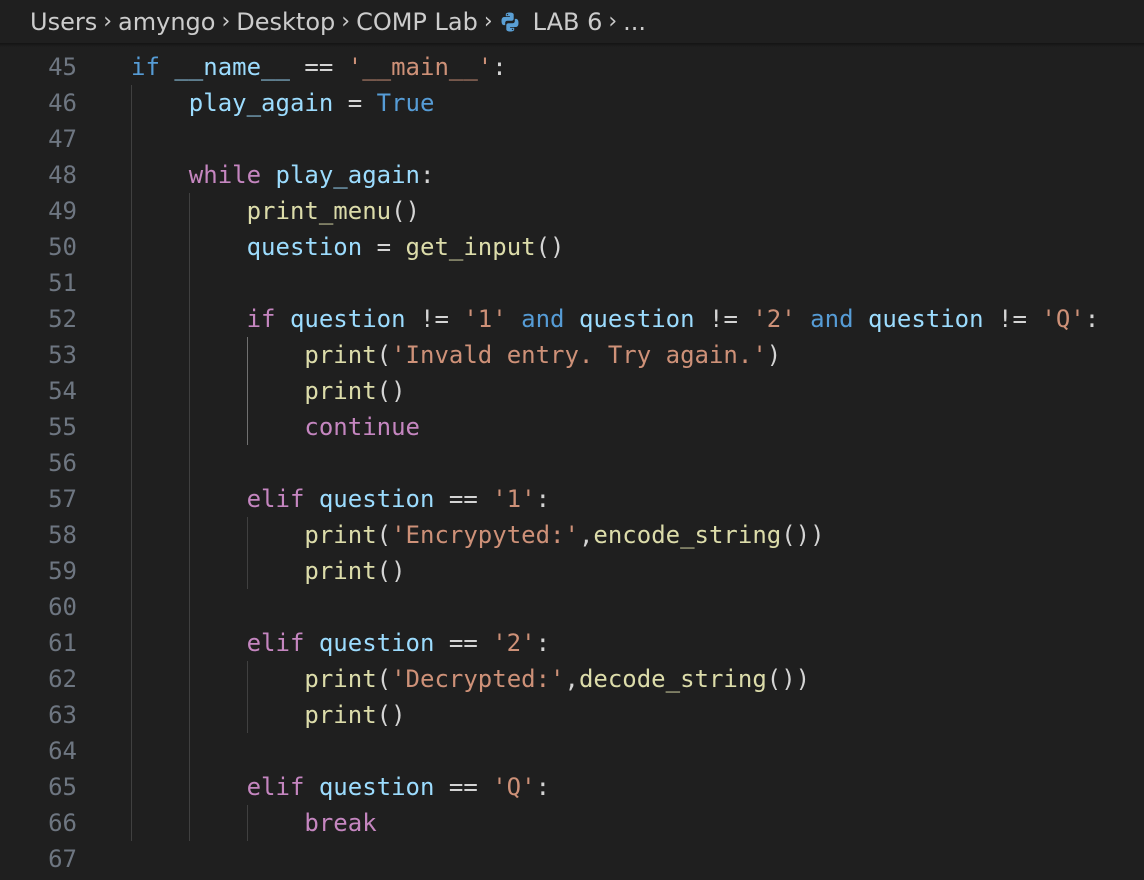 The height and width of the screenshot is (880, 1144). I want to click on line-number: 47, so click(62, 139).